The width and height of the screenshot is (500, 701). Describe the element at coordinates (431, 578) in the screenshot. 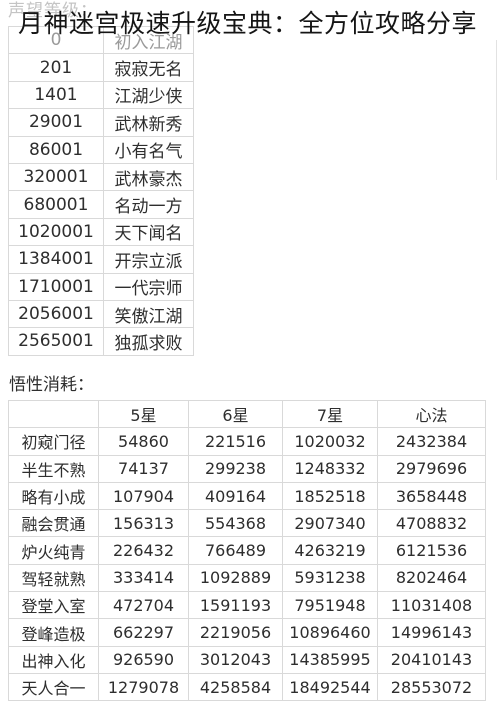

I see `cost-xinfa: 8202464` at that location.